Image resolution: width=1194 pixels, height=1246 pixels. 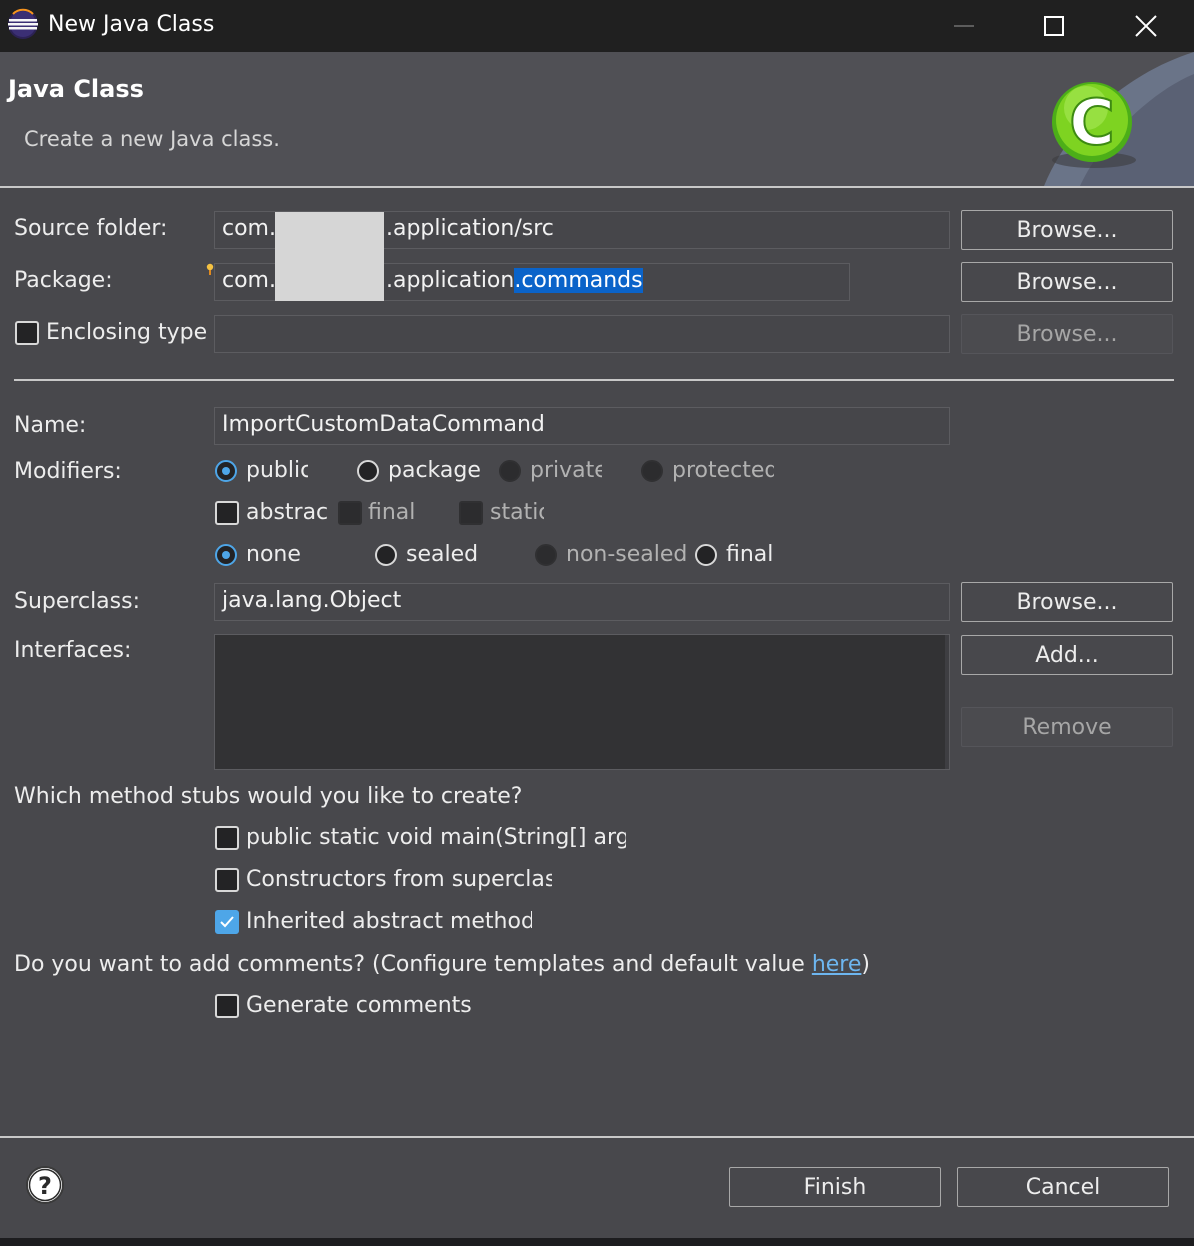 I want to click on source-folder-value-prefix: com., so click(x=249, y=228).